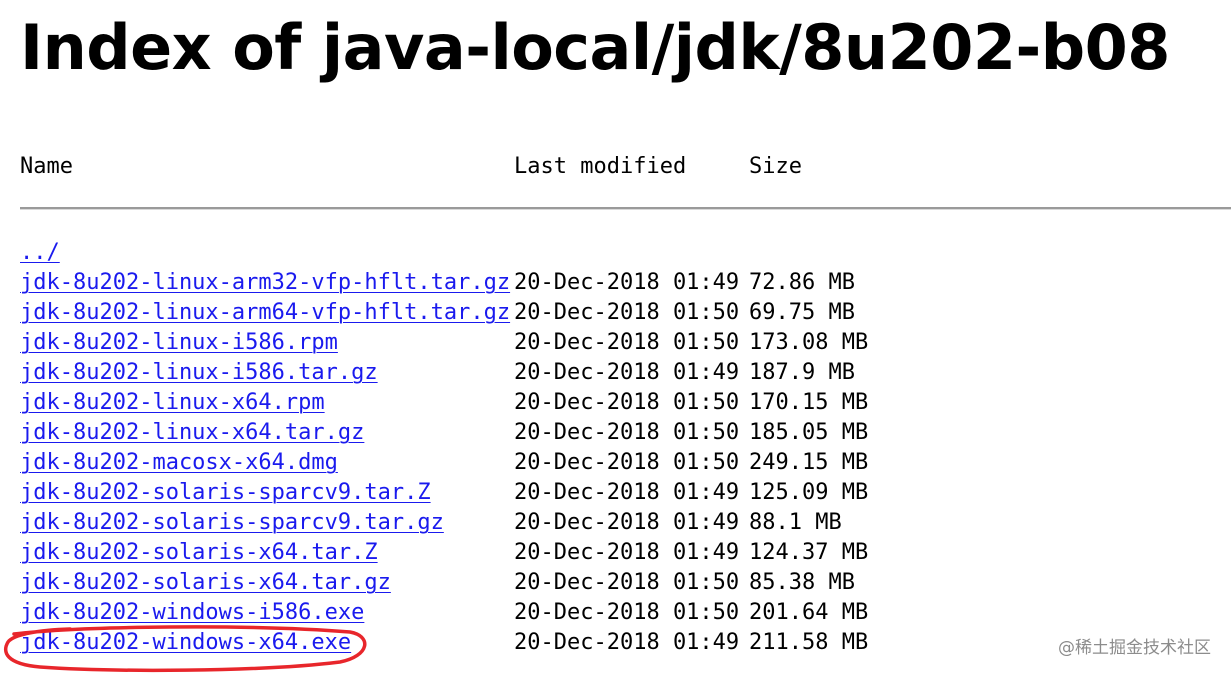 The image size is (1231, 678). Describe the element at coordinates (1134, 648) in the screenshot. I see `watermark: @稀土掘金技术社区` at that location.